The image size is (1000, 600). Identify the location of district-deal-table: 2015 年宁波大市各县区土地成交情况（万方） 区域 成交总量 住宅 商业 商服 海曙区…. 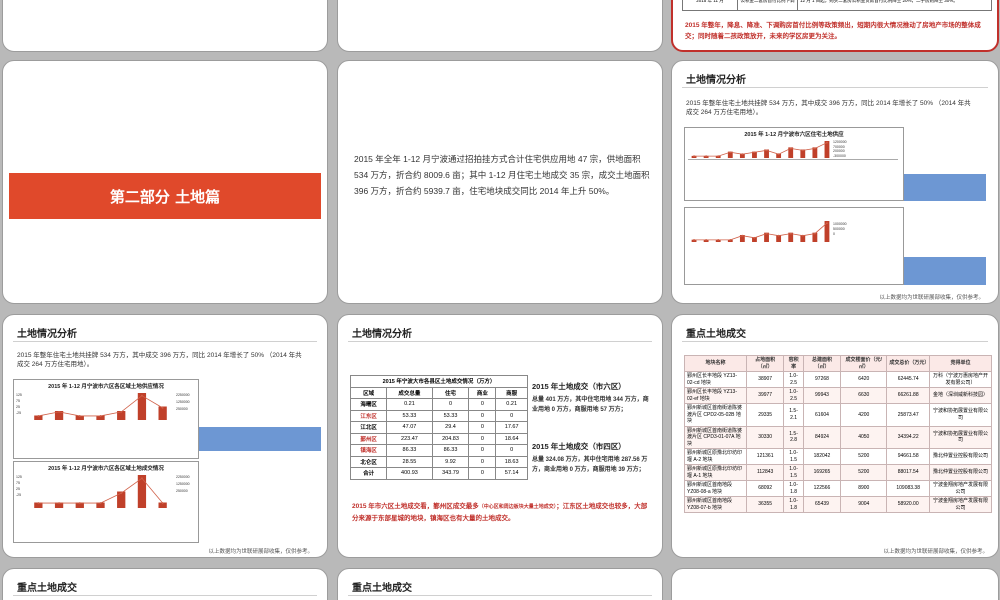
(438, 427).